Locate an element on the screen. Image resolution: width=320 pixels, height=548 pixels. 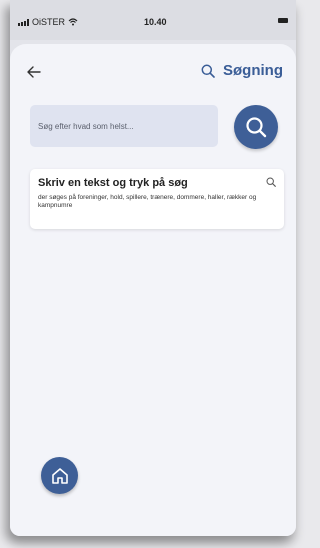
back-button is located at coordinates (34, 72).